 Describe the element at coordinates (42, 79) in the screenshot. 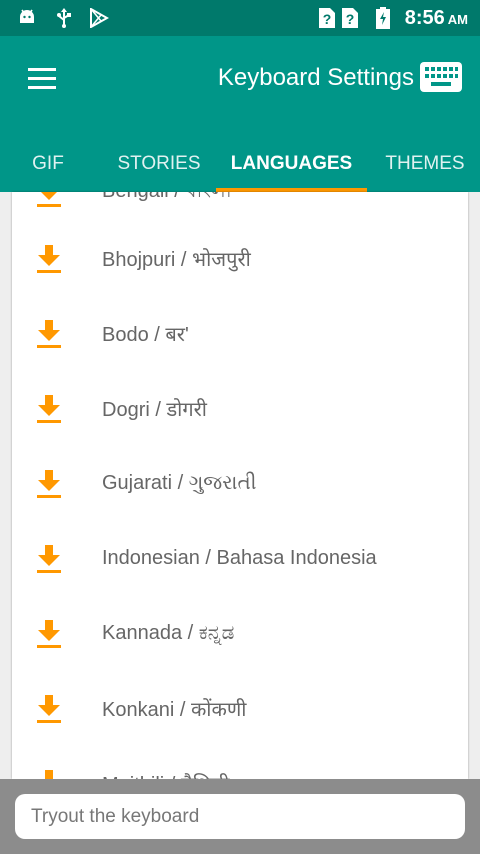

I see `hamburger-menu-icon` at that location.